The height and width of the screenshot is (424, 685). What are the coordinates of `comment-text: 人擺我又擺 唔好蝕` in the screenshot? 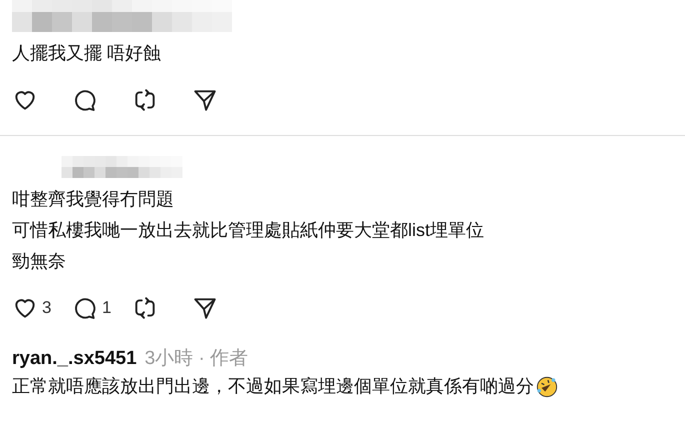 It's located at (87, 53).